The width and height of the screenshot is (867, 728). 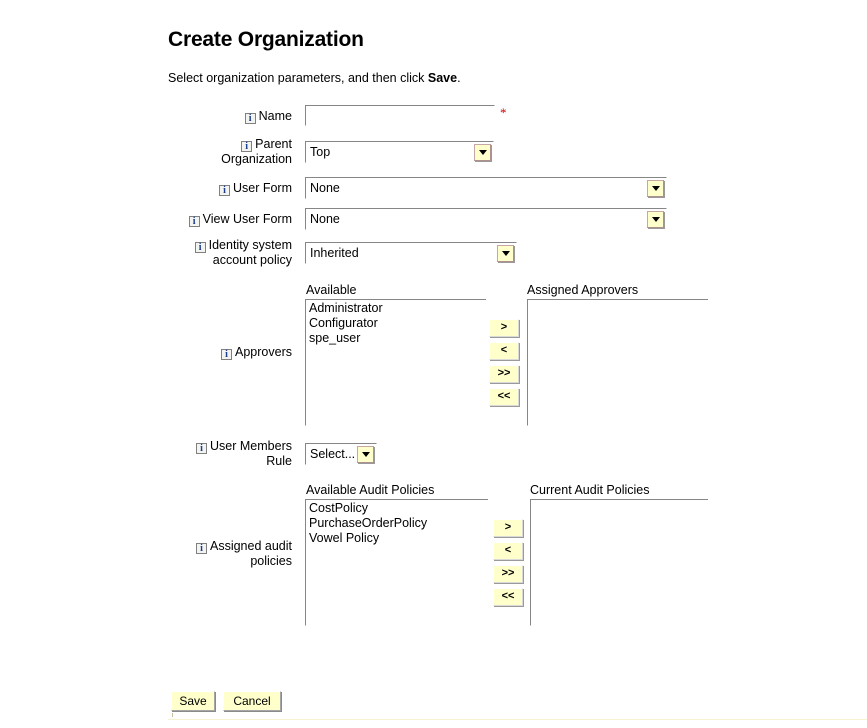 I want to click on view-user-form-label-text: View User Form, so click(x=247, y=219).